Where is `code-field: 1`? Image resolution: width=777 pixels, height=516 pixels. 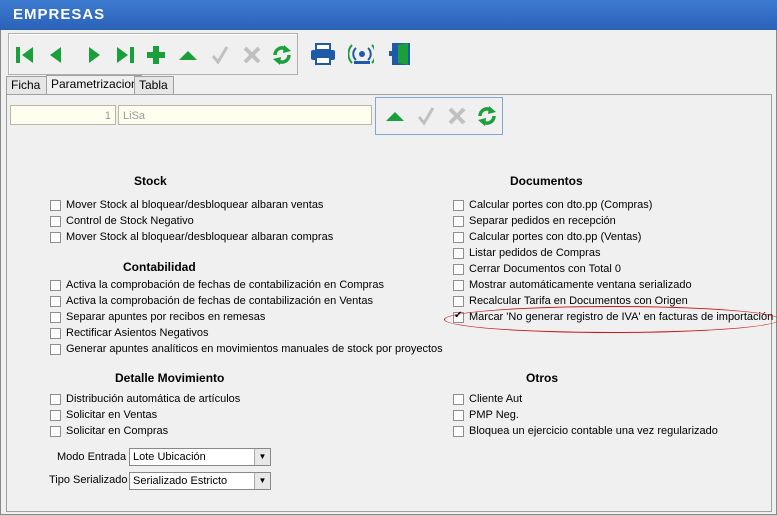
code-field: 1 is located at coordinates (63, 115).